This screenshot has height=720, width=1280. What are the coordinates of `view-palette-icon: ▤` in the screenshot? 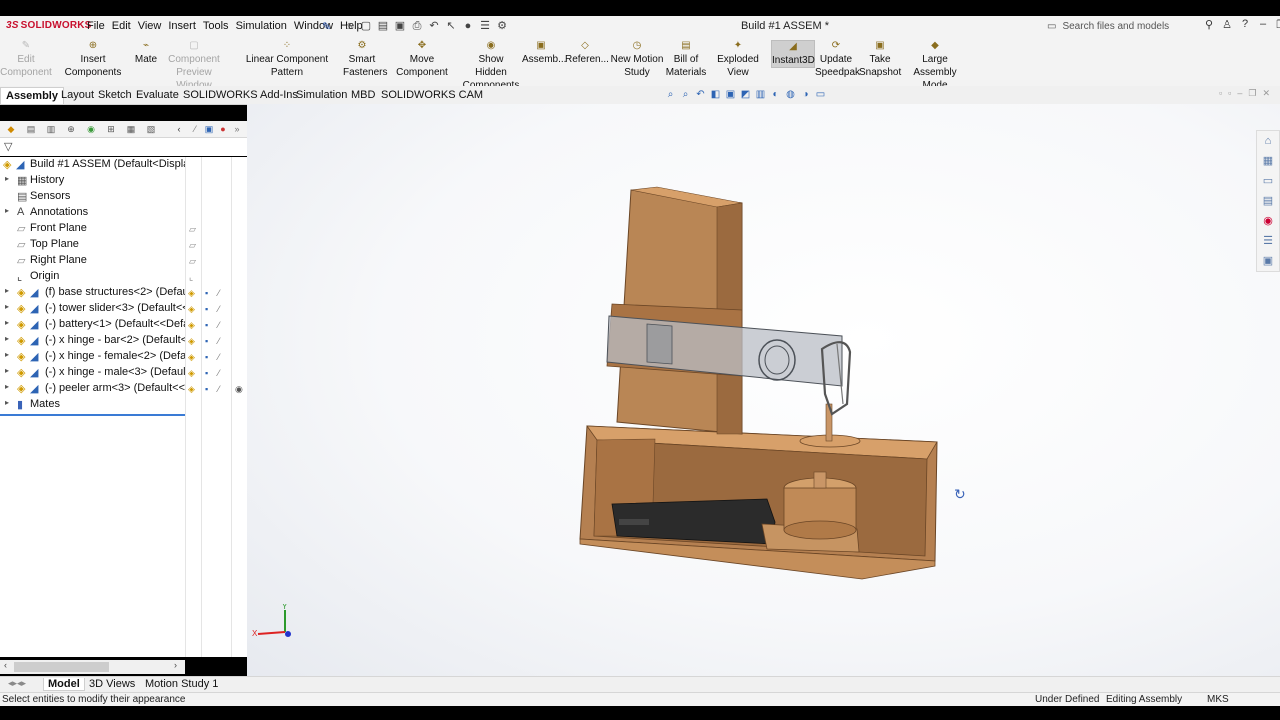 It's located at (1268, 201).